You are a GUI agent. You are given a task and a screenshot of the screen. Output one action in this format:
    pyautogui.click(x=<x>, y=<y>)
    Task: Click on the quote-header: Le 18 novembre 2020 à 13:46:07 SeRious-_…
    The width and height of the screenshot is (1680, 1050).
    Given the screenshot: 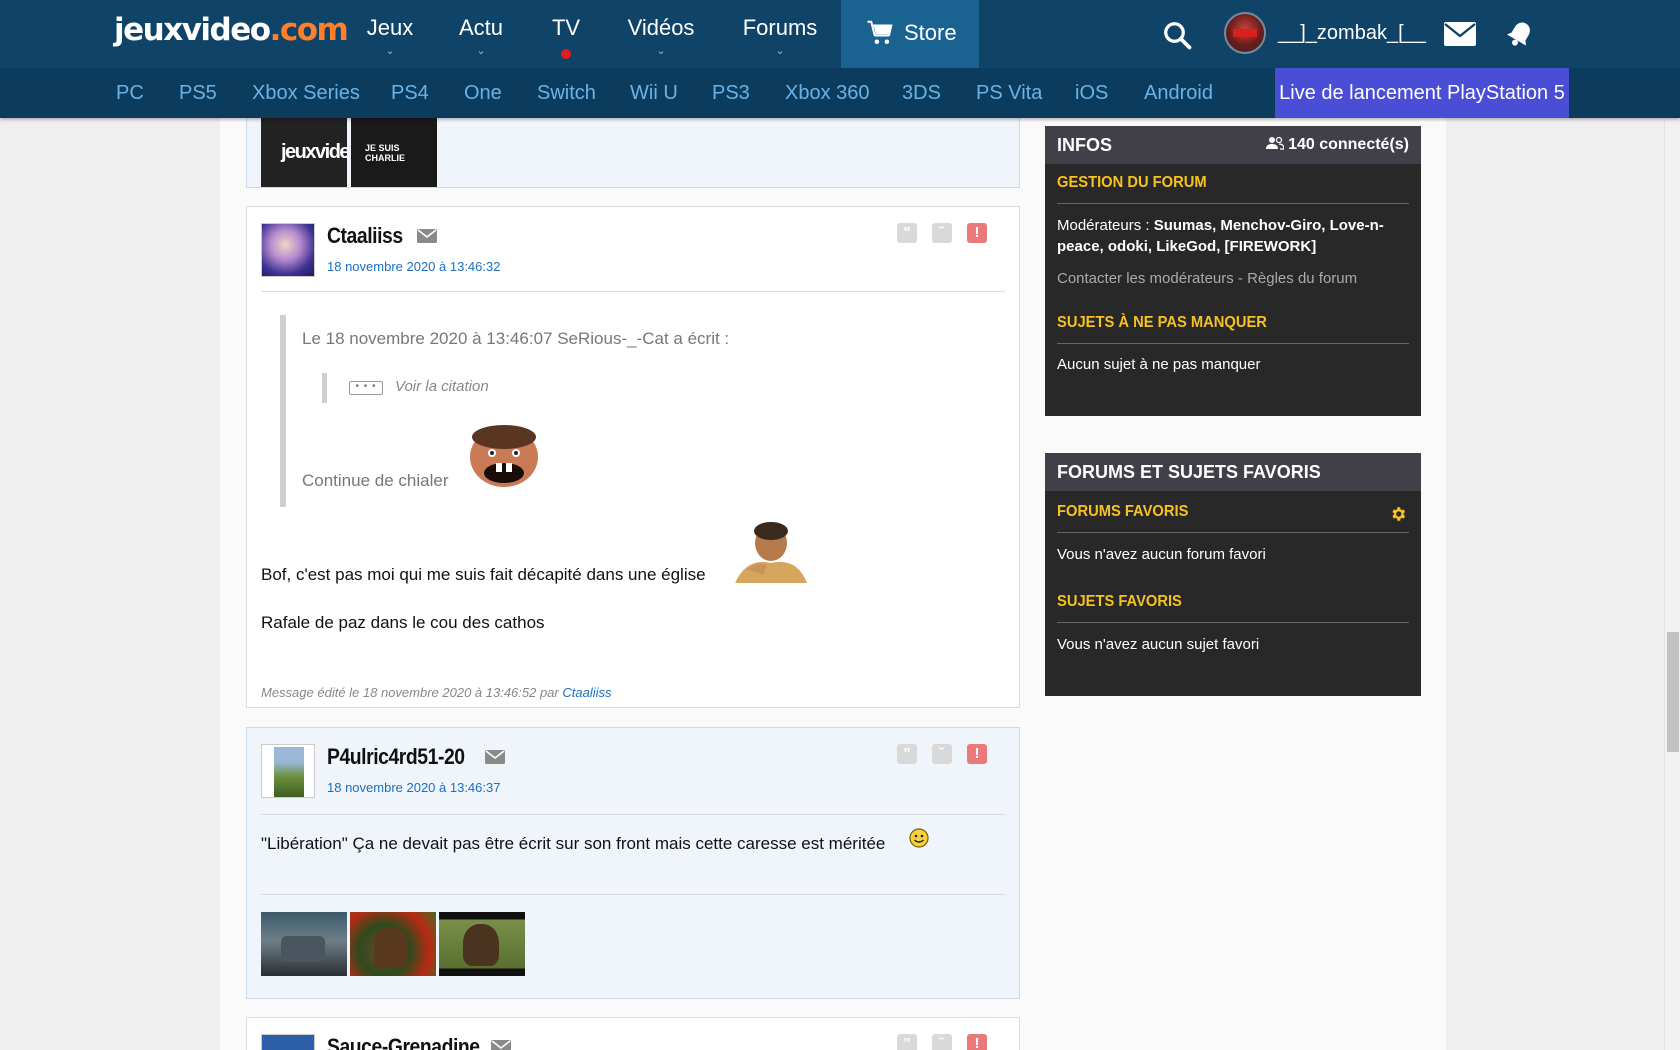 What is the action you would take?
    pyautogui.click(x=516, y=338)
    